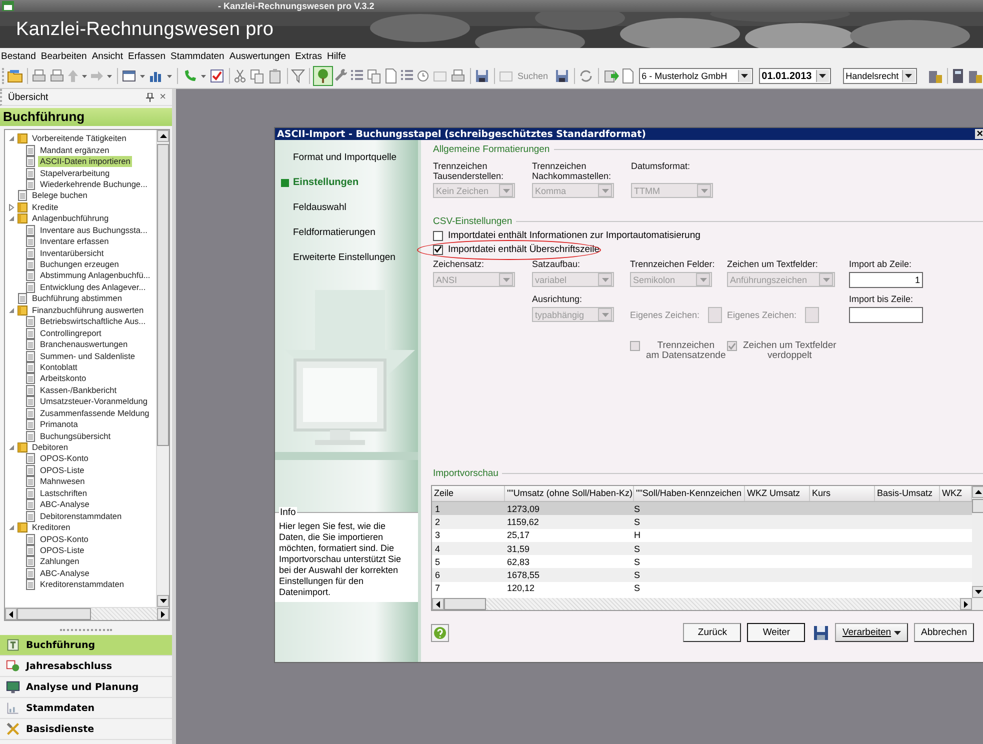  Describe the element at coordinates (70, 218) in the screenshot. I see `tree-item: Anlagenbuchführung` at that location.